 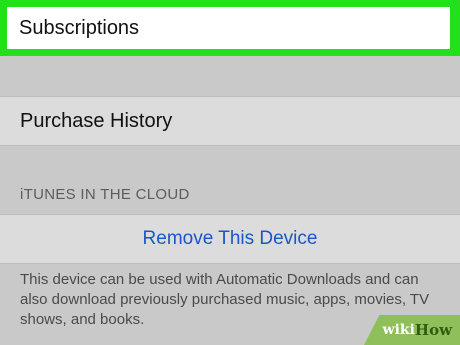 What do you see at coordinates (96, 120) in the screenshot?
I see `purchase-history-label: Purchase History` at bounding box center [96, 120].